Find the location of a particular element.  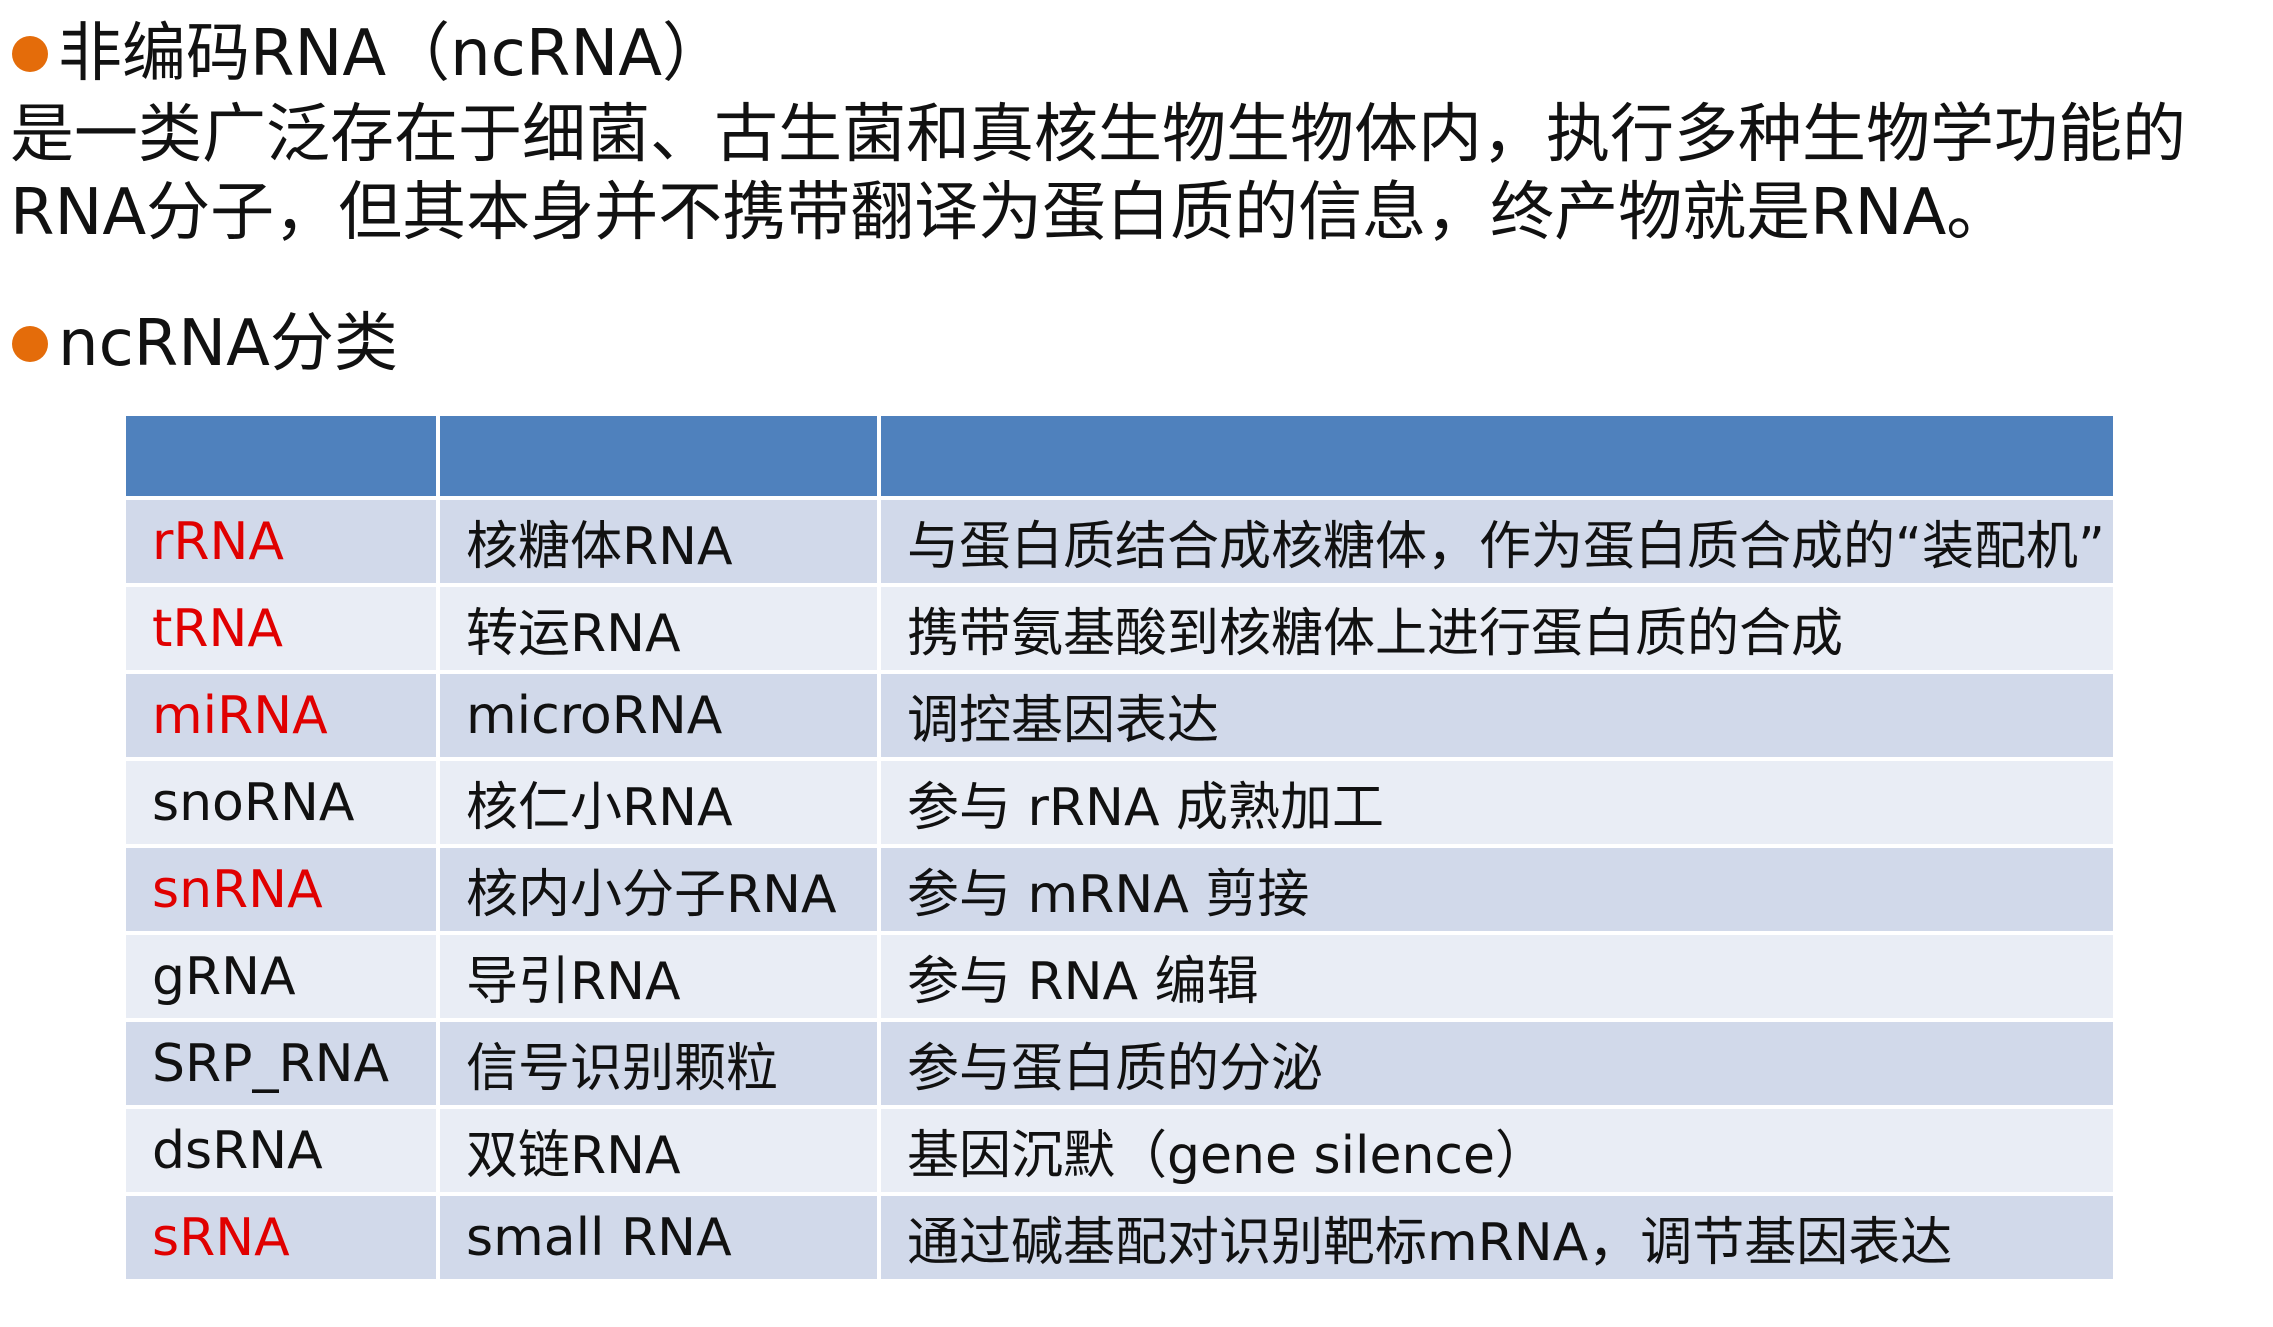

name-cell: 信号识别颗粒 is located at coordinates (658, 1063).